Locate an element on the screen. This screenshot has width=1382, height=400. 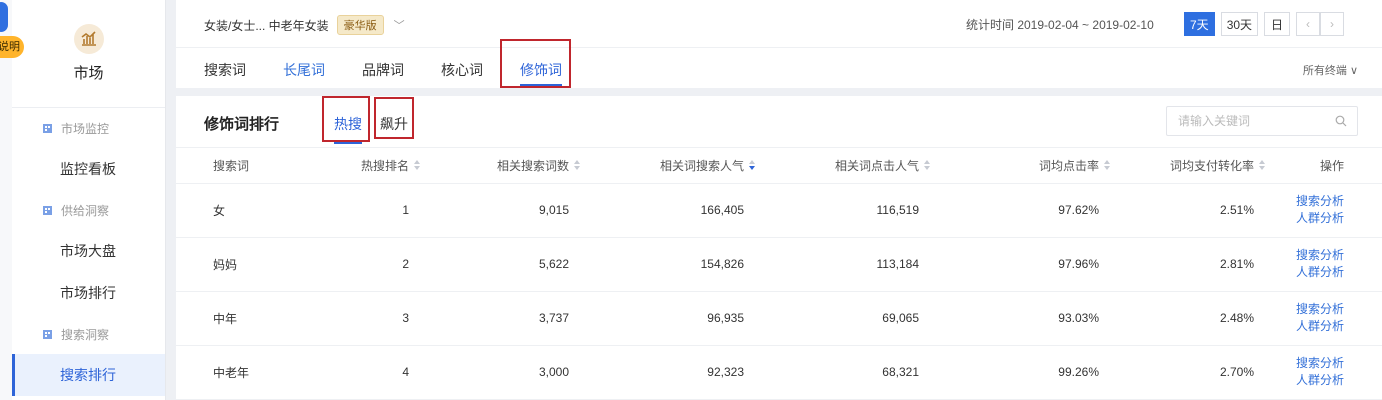
floating-helper-icon is located at coordinates (4, 17).